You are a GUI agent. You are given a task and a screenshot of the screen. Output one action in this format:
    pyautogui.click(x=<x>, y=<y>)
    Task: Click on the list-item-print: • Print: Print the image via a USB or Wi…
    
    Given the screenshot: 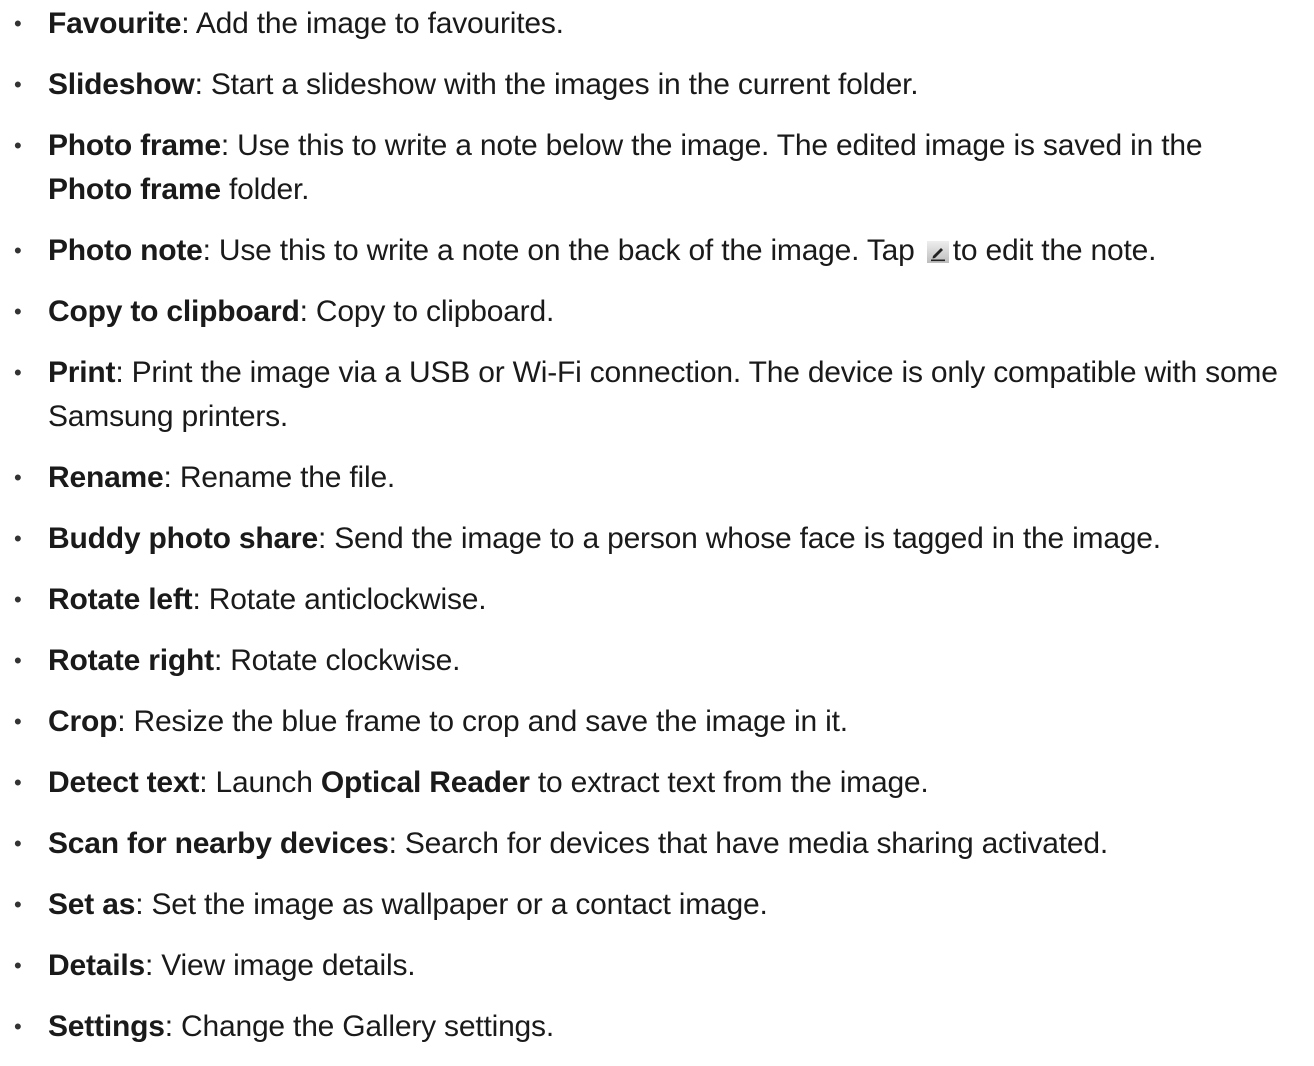 What is the action you would take?
    pyautogui.click(x=657, y=395)
    